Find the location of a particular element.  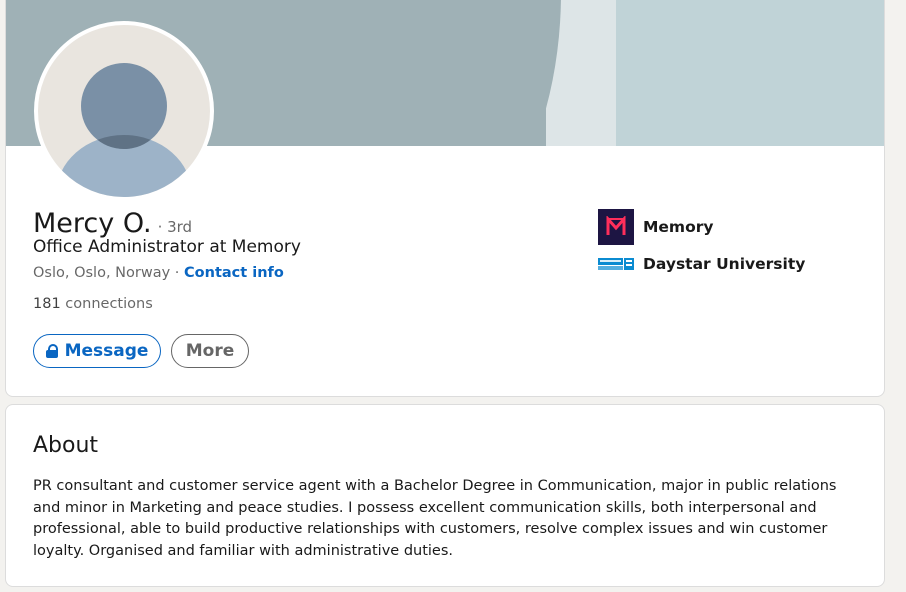

lock-icon is located at coordinates (51, 351).